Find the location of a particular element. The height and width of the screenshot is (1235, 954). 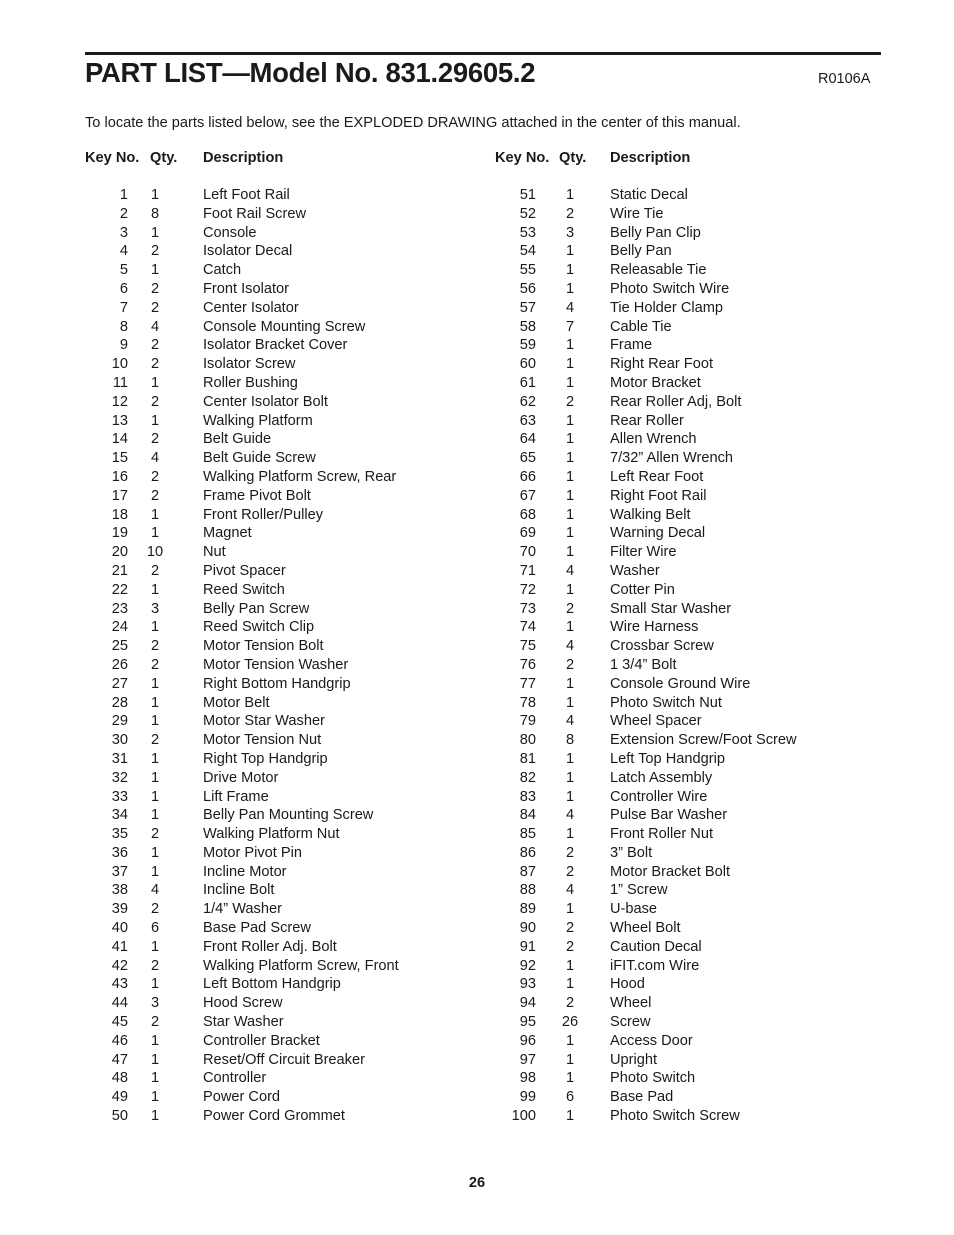

cell-description: Power Cord is located at coordinates (242, 1097).